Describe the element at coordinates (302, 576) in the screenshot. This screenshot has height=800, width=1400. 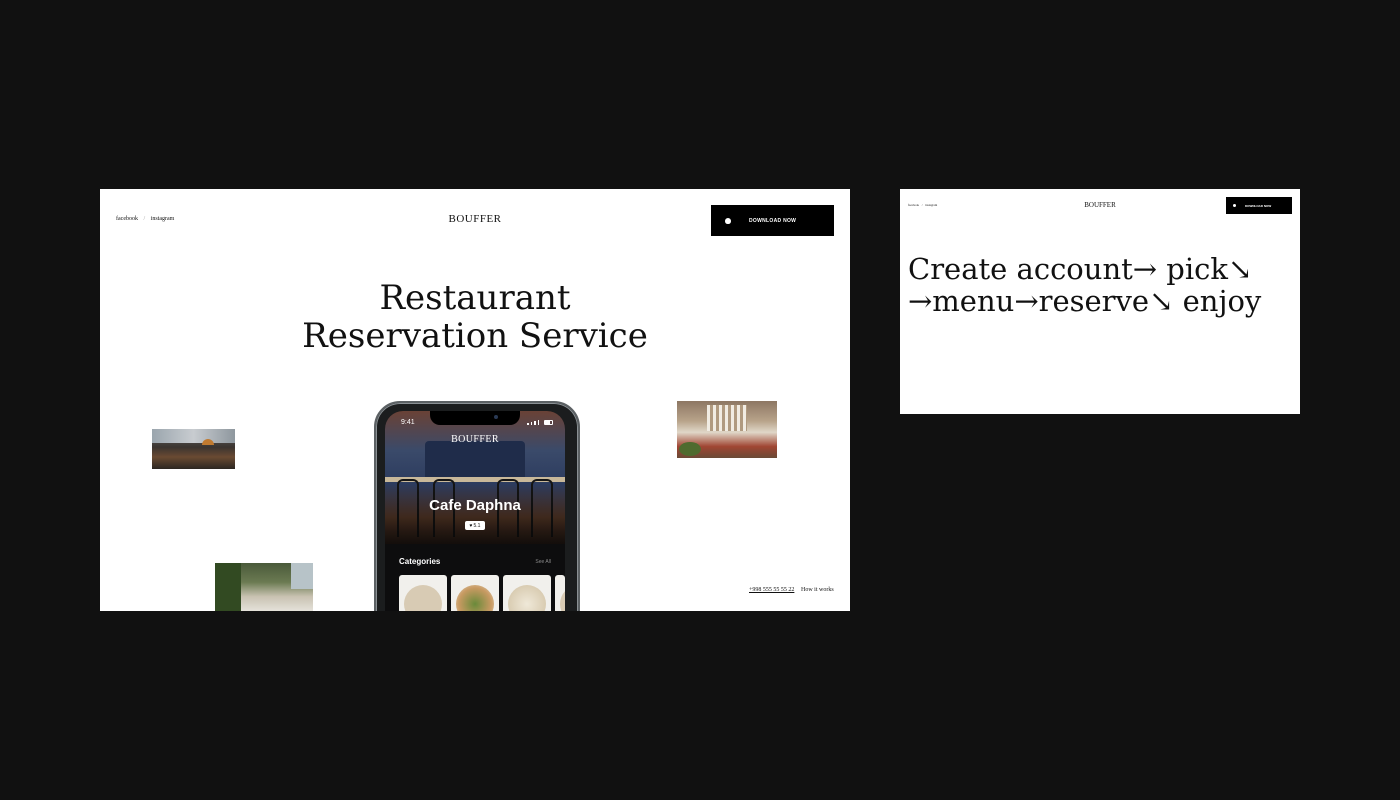
I see `window-icon` at that location.